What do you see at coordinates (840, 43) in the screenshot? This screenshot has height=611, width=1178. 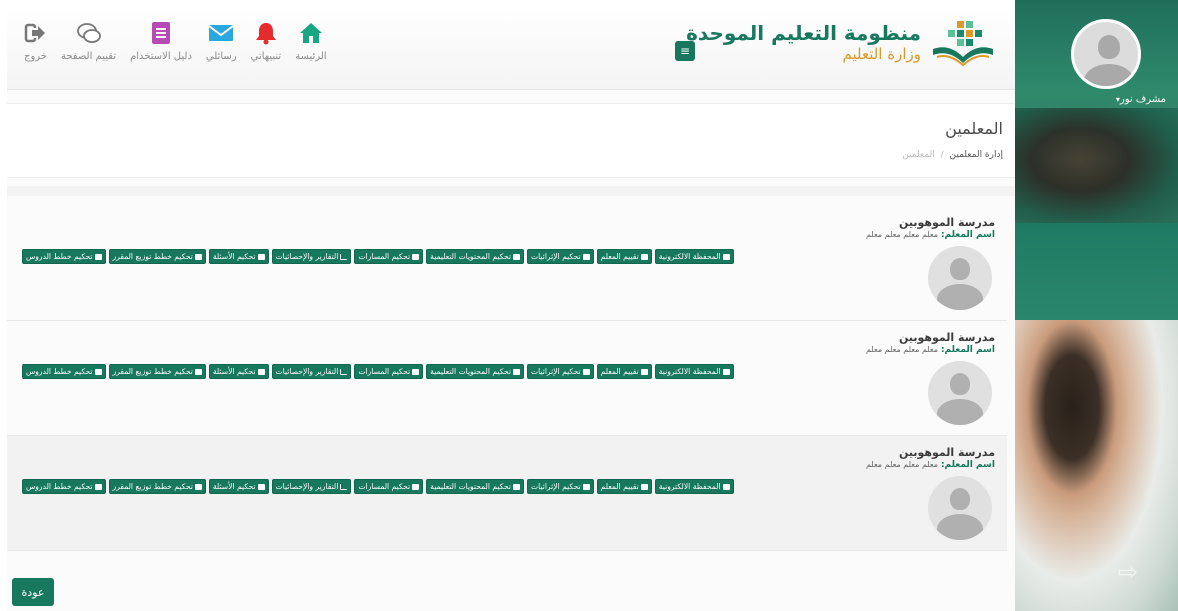 I see `ministry-logo: منظومة التعليم الموحدة وزارة التعليم` at bounding box center [840, 43].